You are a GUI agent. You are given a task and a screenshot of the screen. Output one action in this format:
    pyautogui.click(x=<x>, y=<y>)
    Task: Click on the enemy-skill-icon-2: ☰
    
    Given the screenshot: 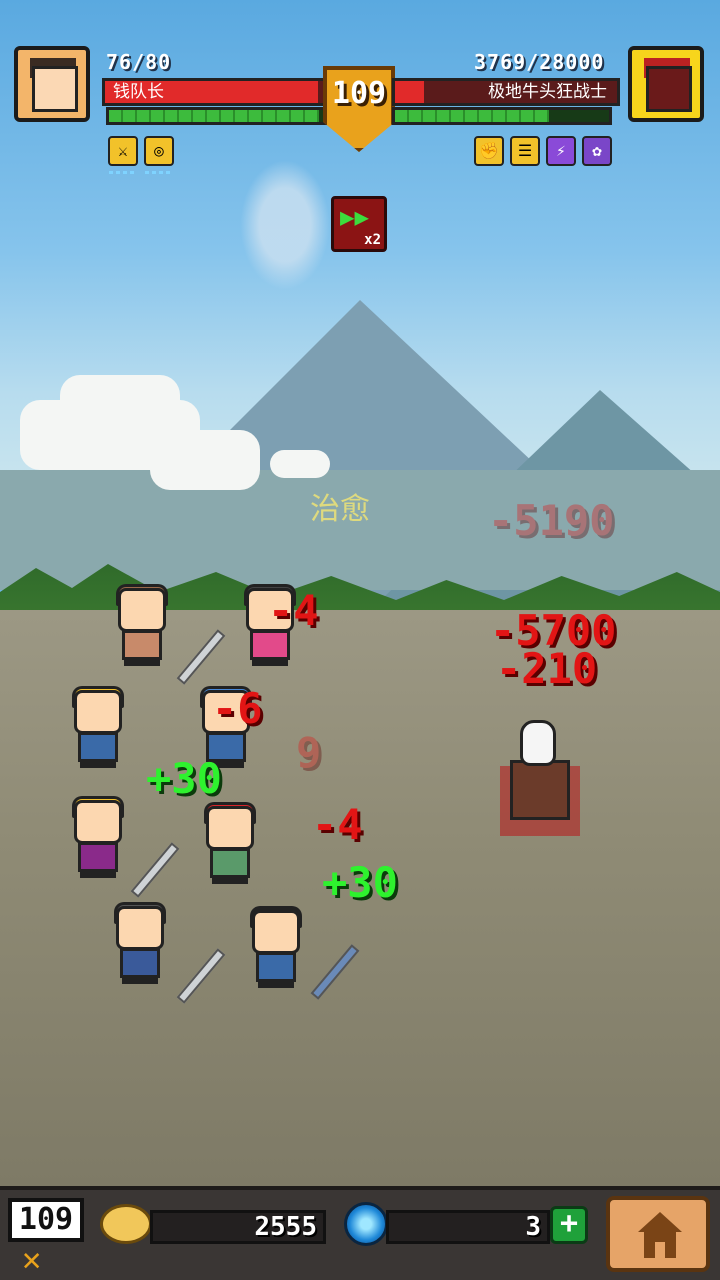 What is the action you would take?
    pyautogui.click(x=525, y=151)
    